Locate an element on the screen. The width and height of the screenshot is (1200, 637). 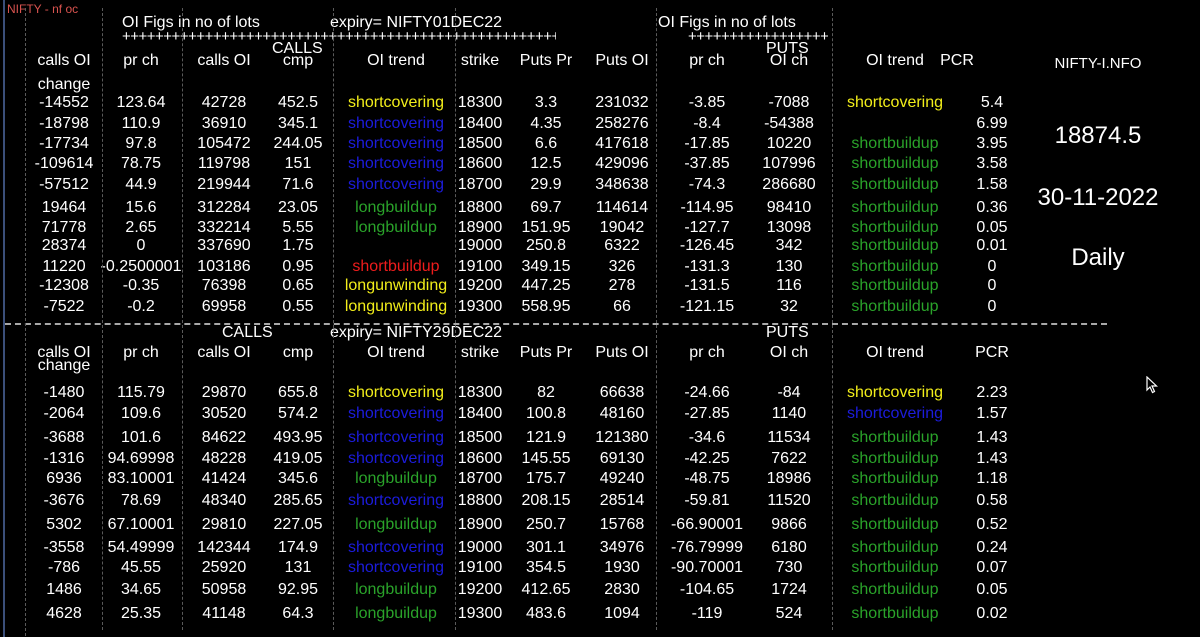
window-title: NIFTY - nf oc is located at coordinates (43, 9).